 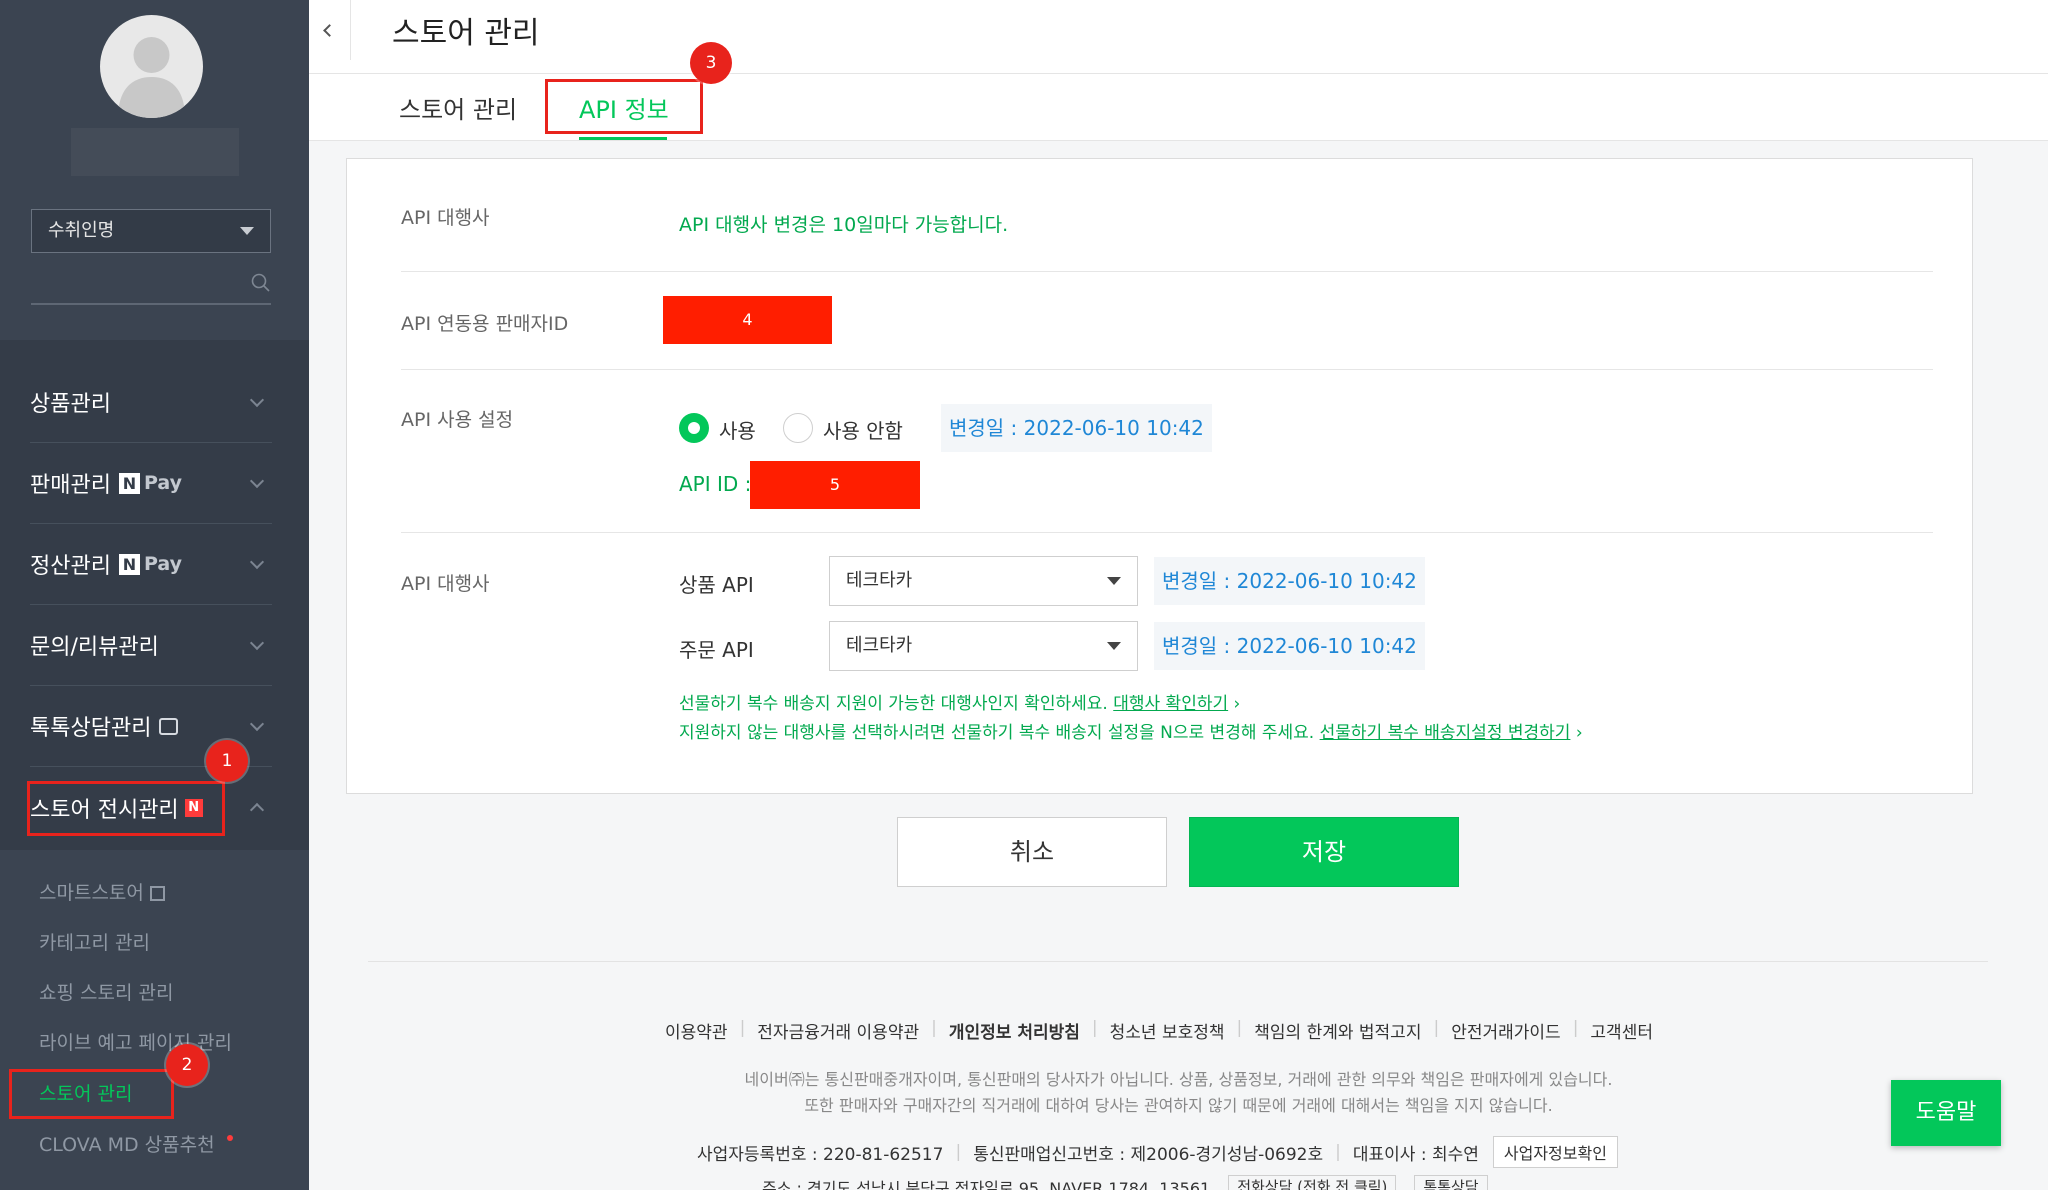 What do you see at coordinates (1946, 1113) in the screenshot?
I see `help-button: 도움말` at bounding box center [1946, 1113].